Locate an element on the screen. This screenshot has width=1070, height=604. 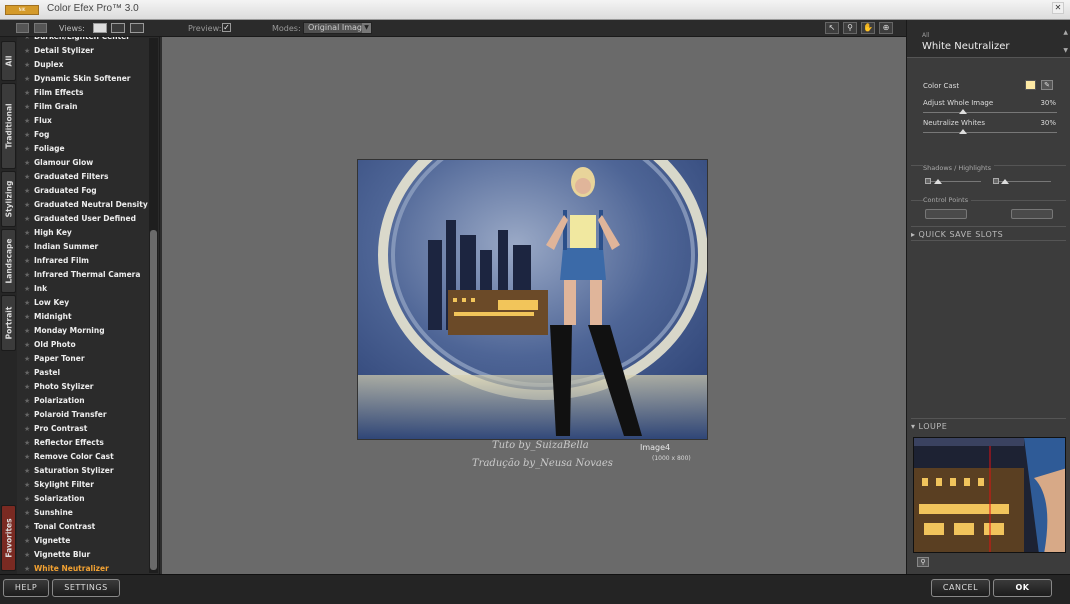
control-points-header: Control Points is located at coordinates (947, 200).